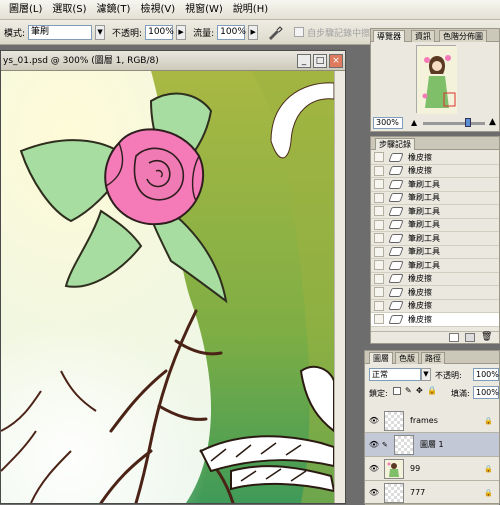 The width and height of the screenshot is (500, 505). Describe the element at coordinates (423, 36) in the screenshot. I see `tab-info: 資訊` at that location.